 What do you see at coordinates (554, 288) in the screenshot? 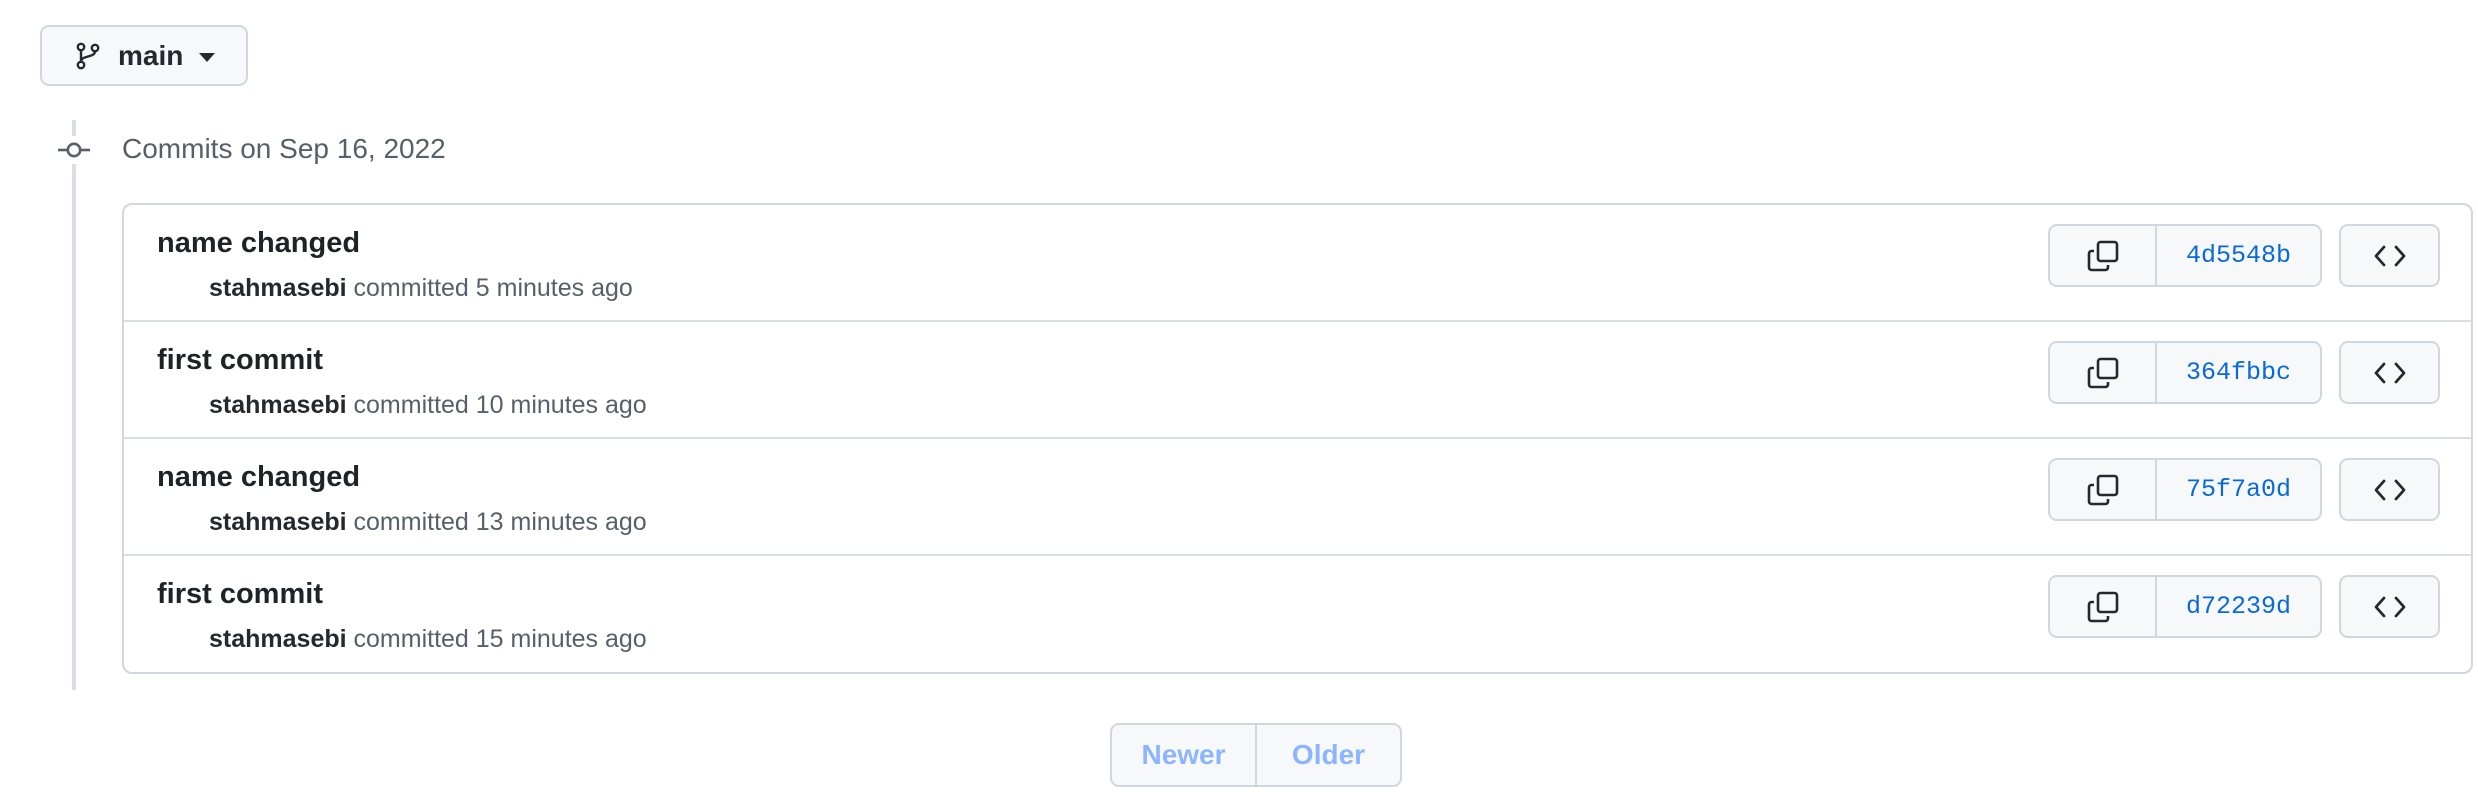
I see `commit-time: 5 minutes ago` at bounding box center [554, 288].